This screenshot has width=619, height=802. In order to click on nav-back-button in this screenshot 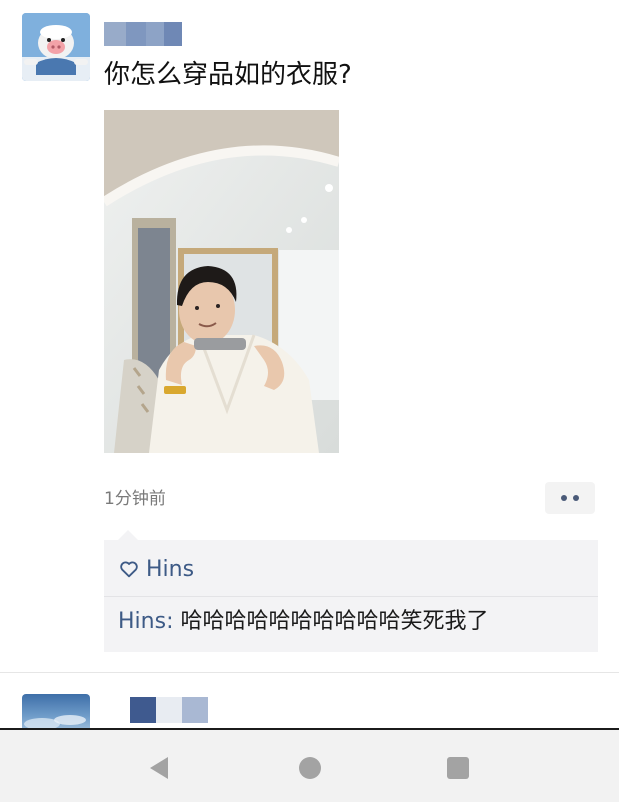, I will do `click(159, 768)`.